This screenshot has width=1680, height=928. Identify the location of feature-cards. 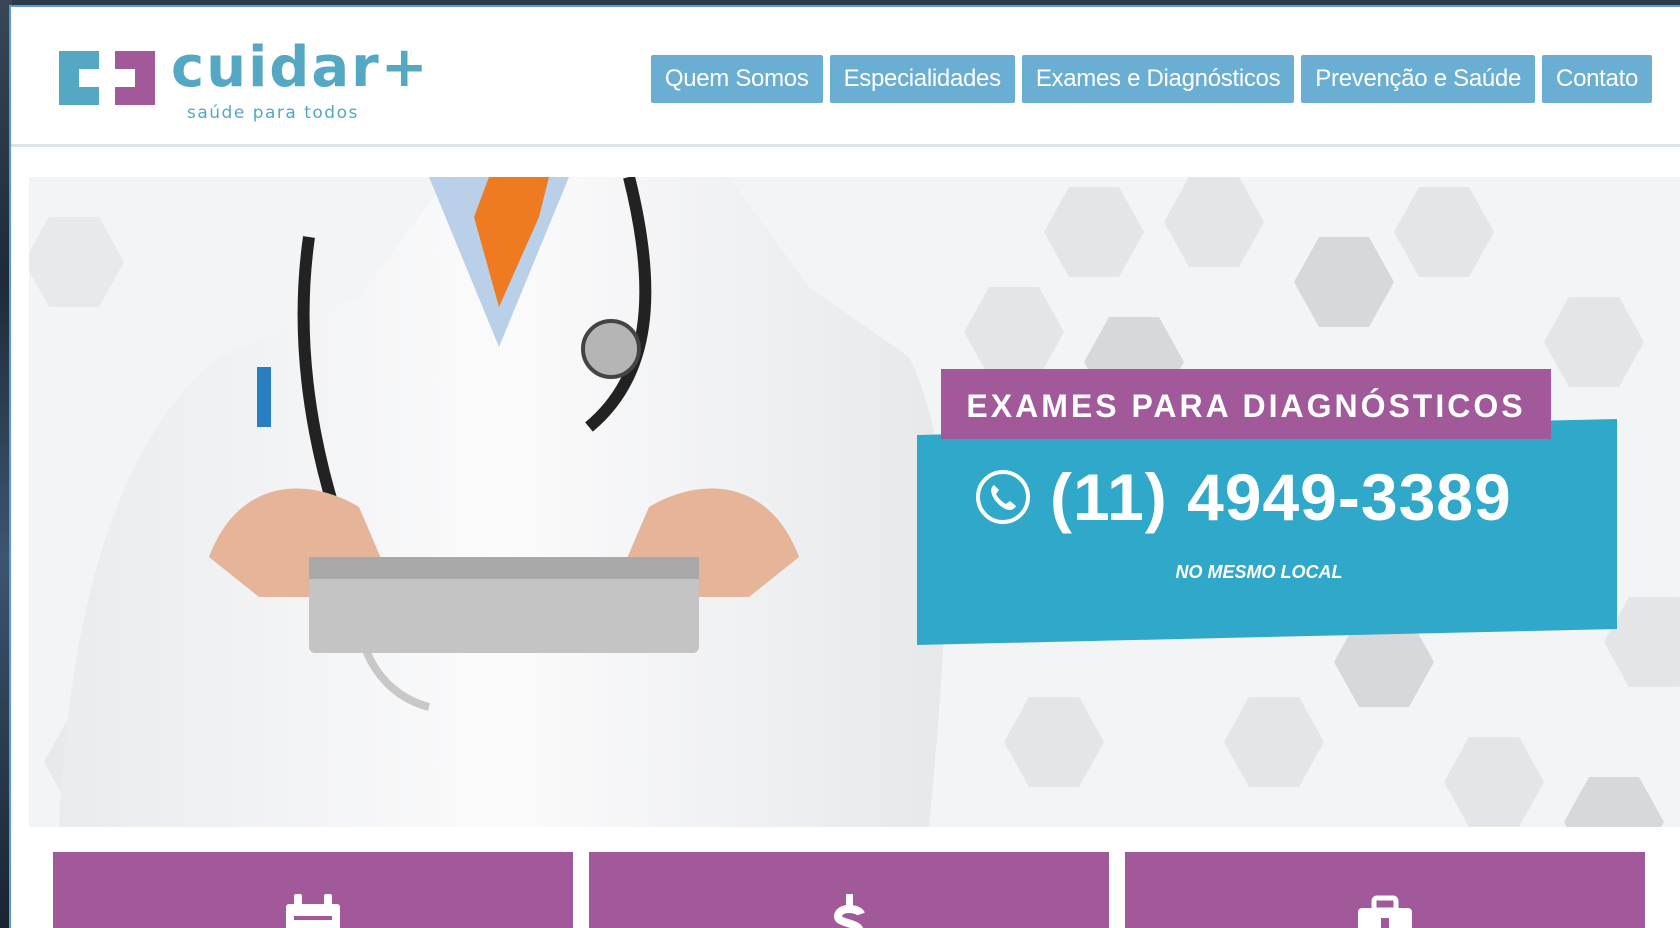
(853, 890).